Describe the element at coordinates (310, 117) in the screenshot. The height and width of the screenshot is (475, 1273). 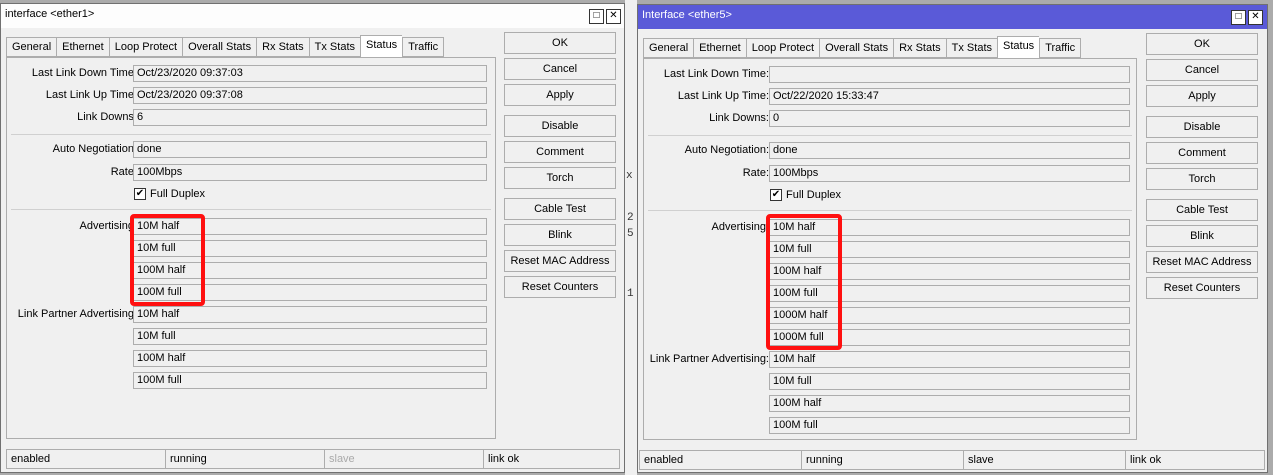
I see `link-downs-field: 6` at that location.